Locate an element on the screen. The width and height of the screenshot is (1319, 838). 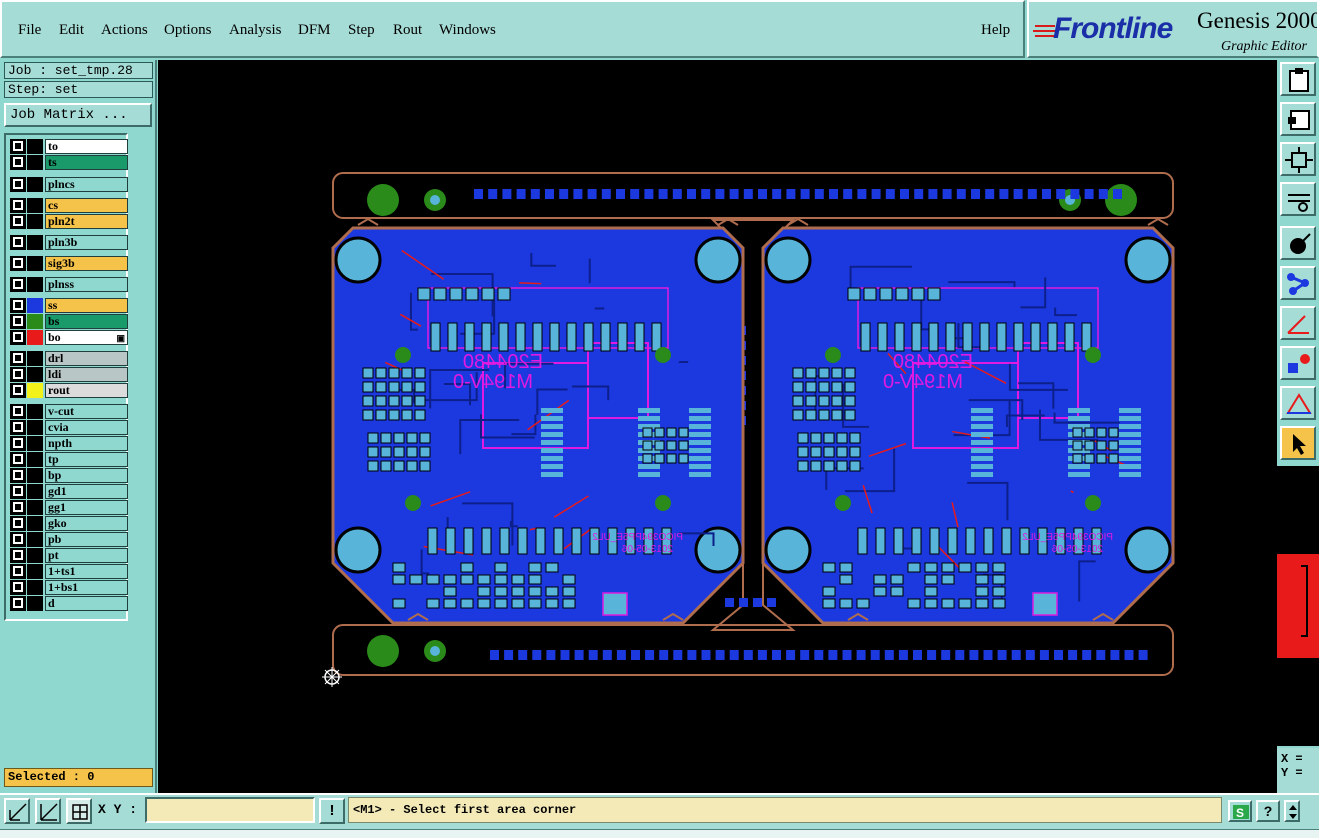
layer-name: bp is located at coordinates (86, 475).